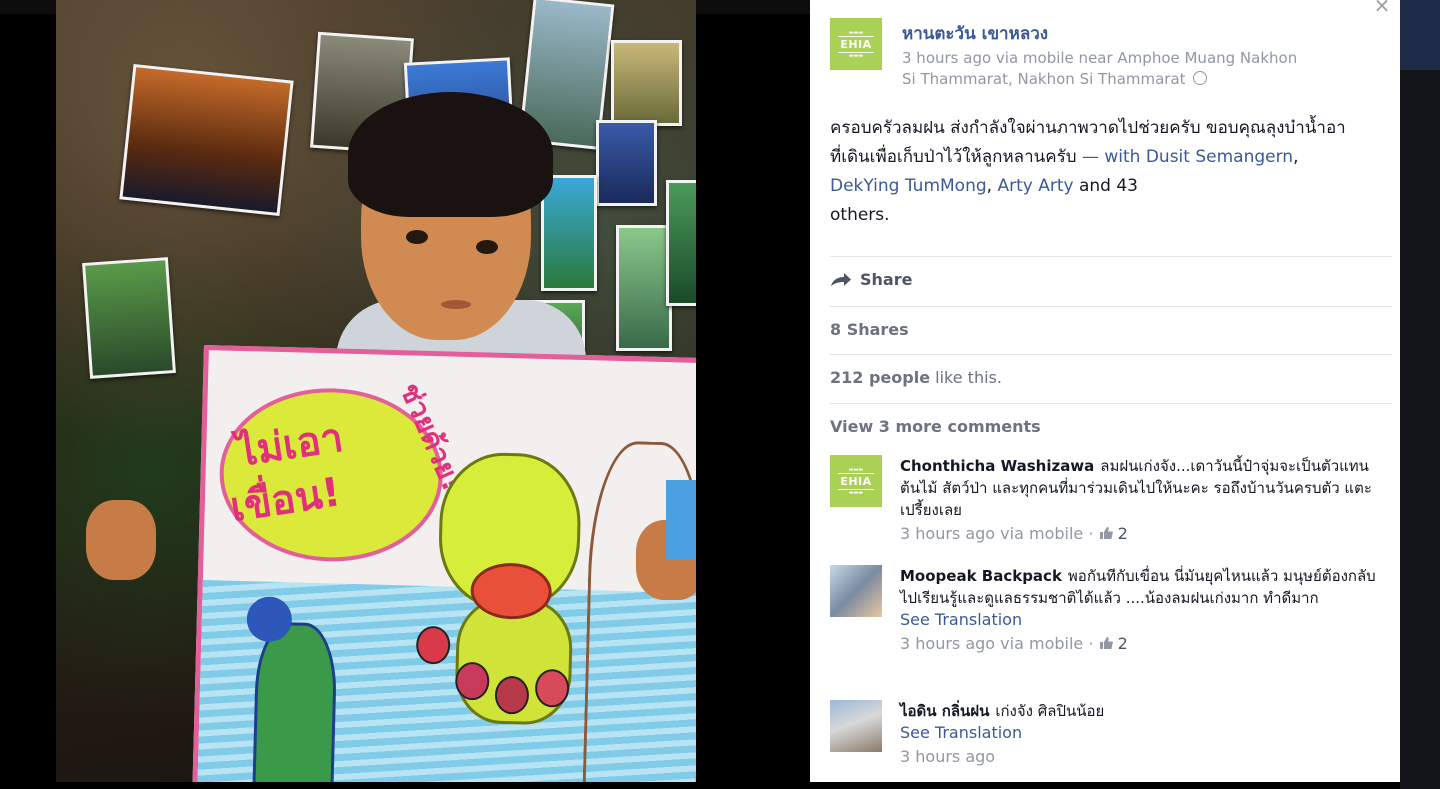 The height and width of the screenshot is (789, 1440). What do you see at coordinates (681, 520) in the screenshot?
I see `blue-object` at bounding box center [681, 520].